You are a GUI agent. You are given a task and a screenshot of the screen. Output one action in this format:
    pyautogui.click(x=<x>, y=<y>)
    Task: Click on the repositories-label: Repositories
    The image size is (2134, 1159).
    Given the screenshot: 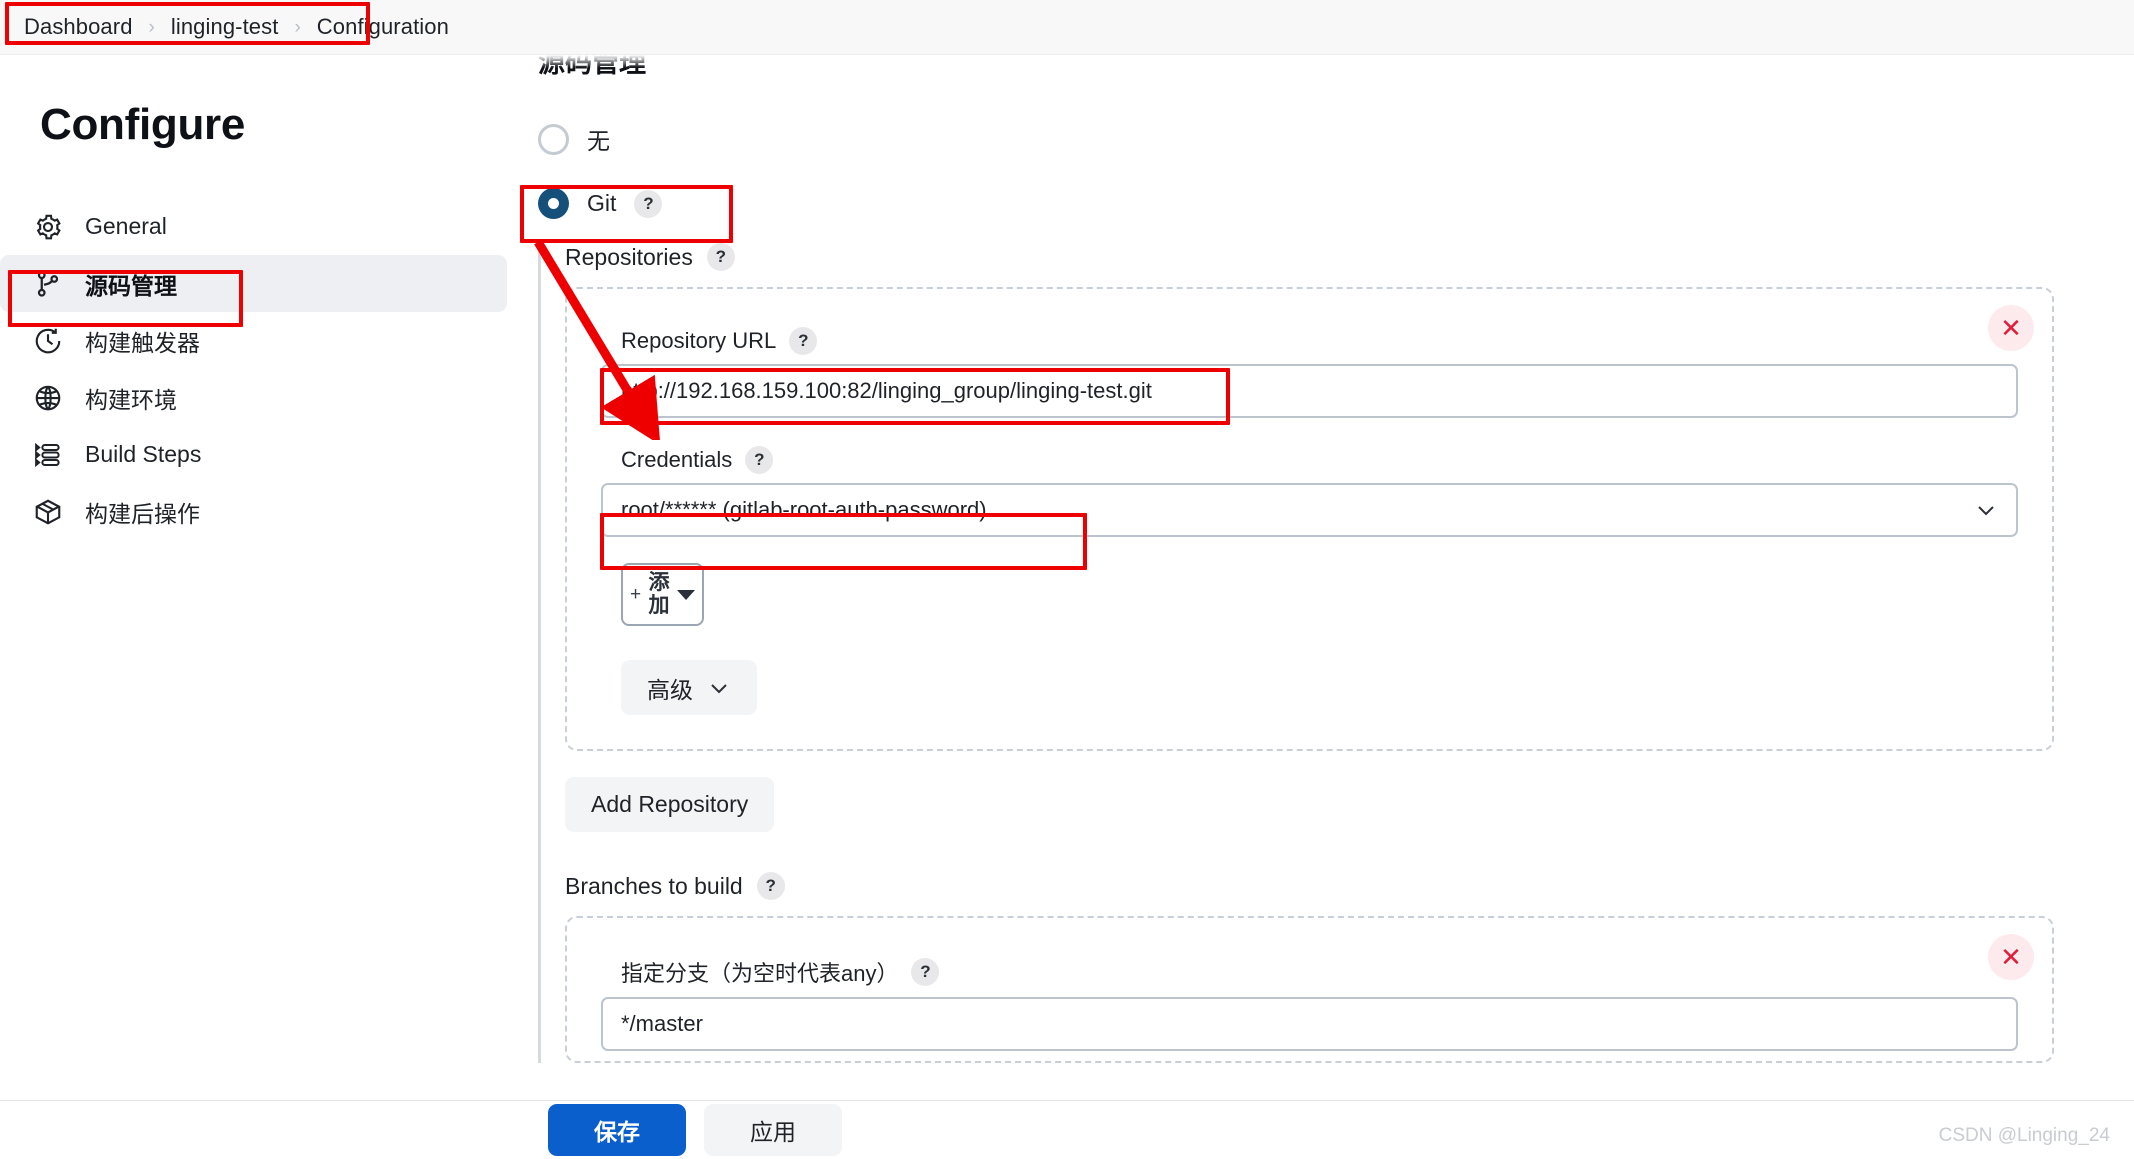 What is the action you would take?
    pyautogui.click(x=629, y=256)
    